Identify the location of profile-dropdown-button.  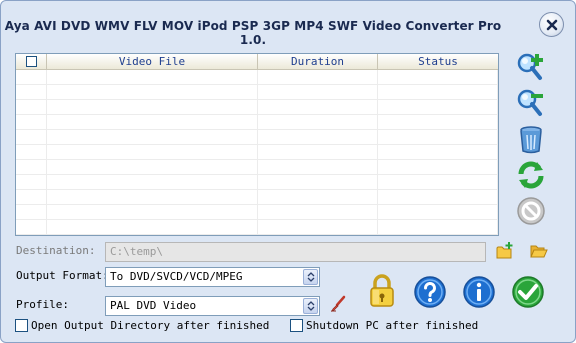
(310, 306).